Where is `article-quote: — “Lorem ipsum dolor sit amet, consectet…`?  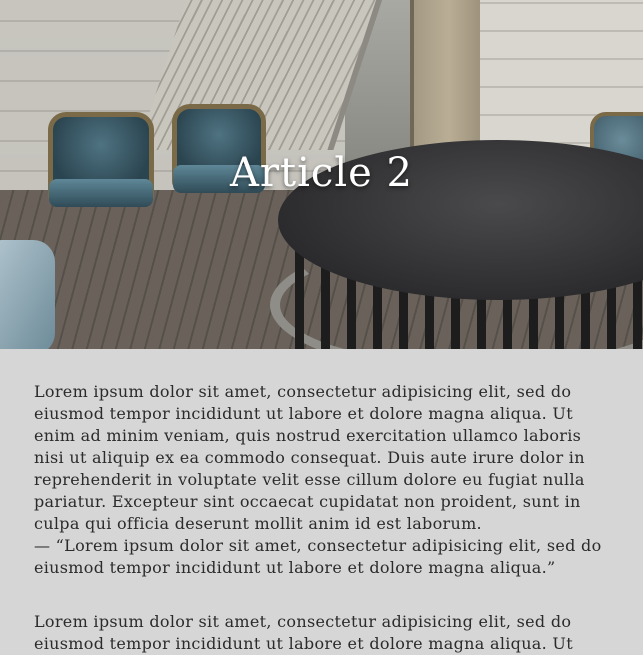
article-quote: — “Lorem ipsum dolor sit amet, consectet… is located at coordinates (318, 556).